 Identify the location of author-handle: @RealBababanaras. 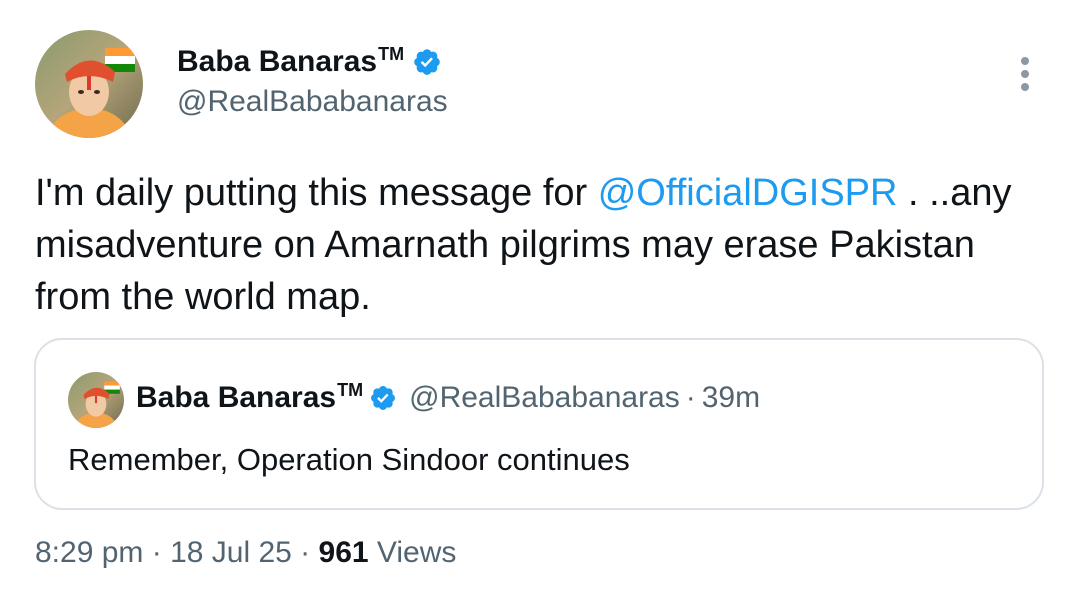
(312, 102).